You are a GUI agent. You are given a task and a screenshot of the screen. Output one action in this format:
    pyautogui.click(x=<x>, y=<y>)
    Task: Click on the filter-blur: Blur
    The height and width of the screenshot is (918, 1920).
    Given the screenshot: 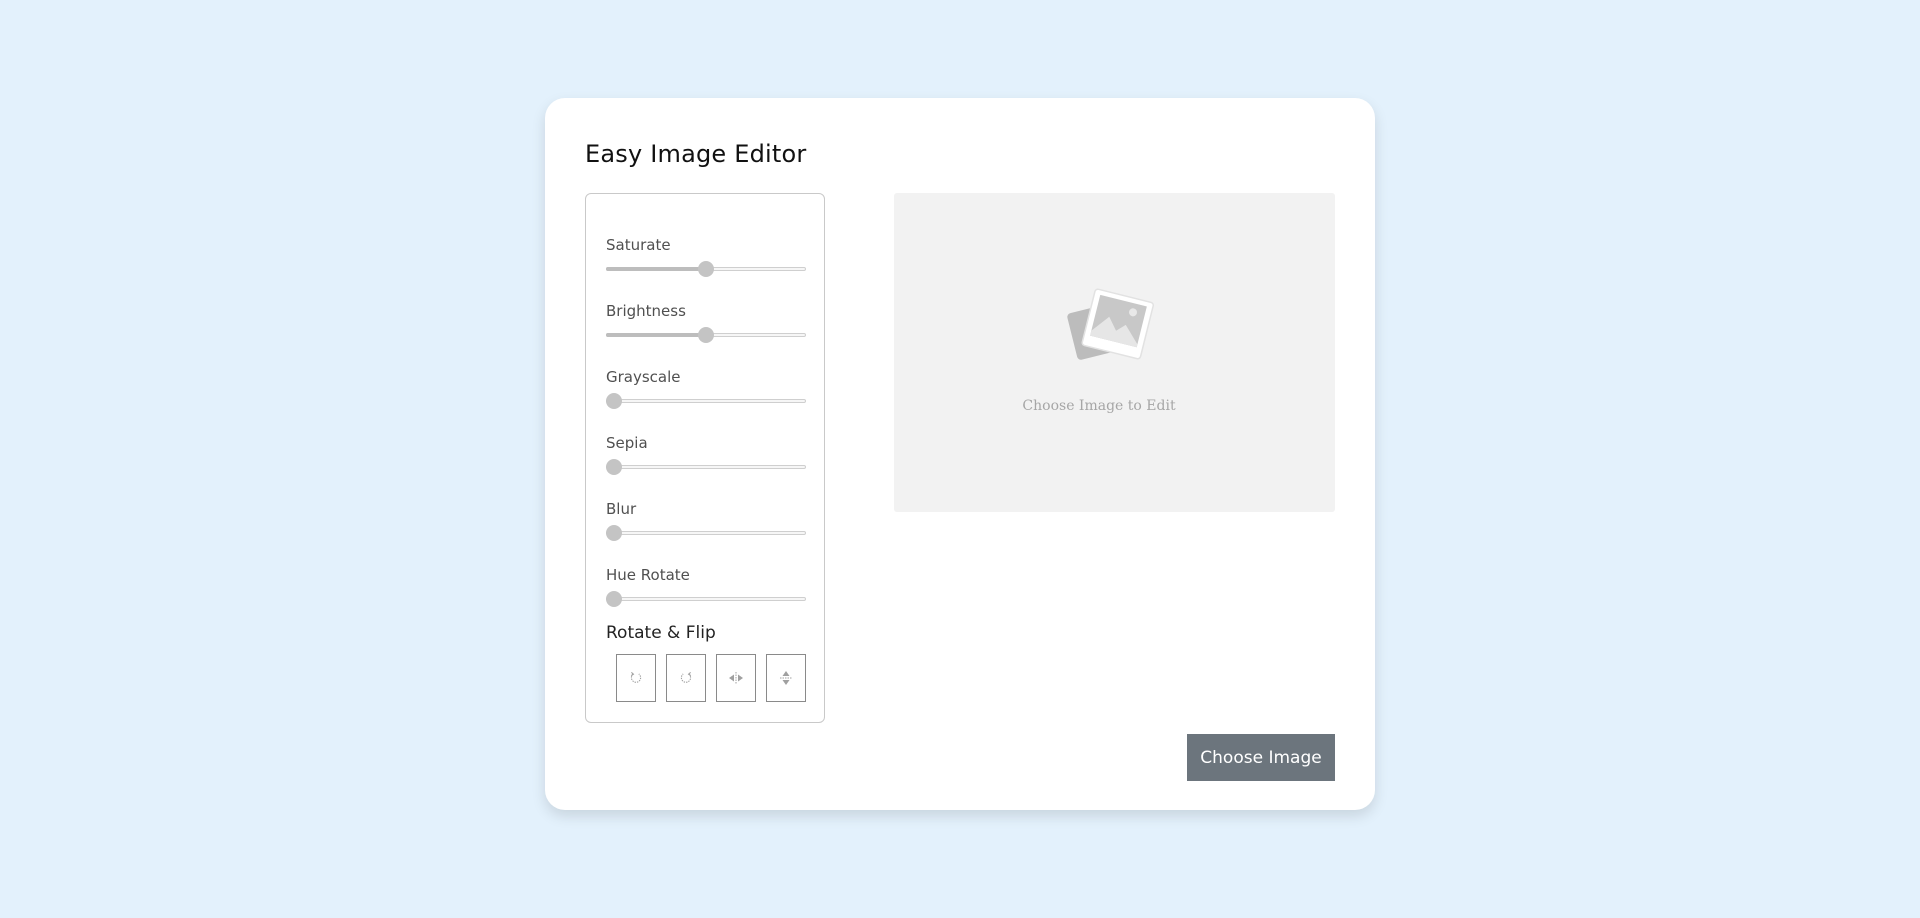 What is the action you would take?
    pyautogui.click(x=706, y=520)
    